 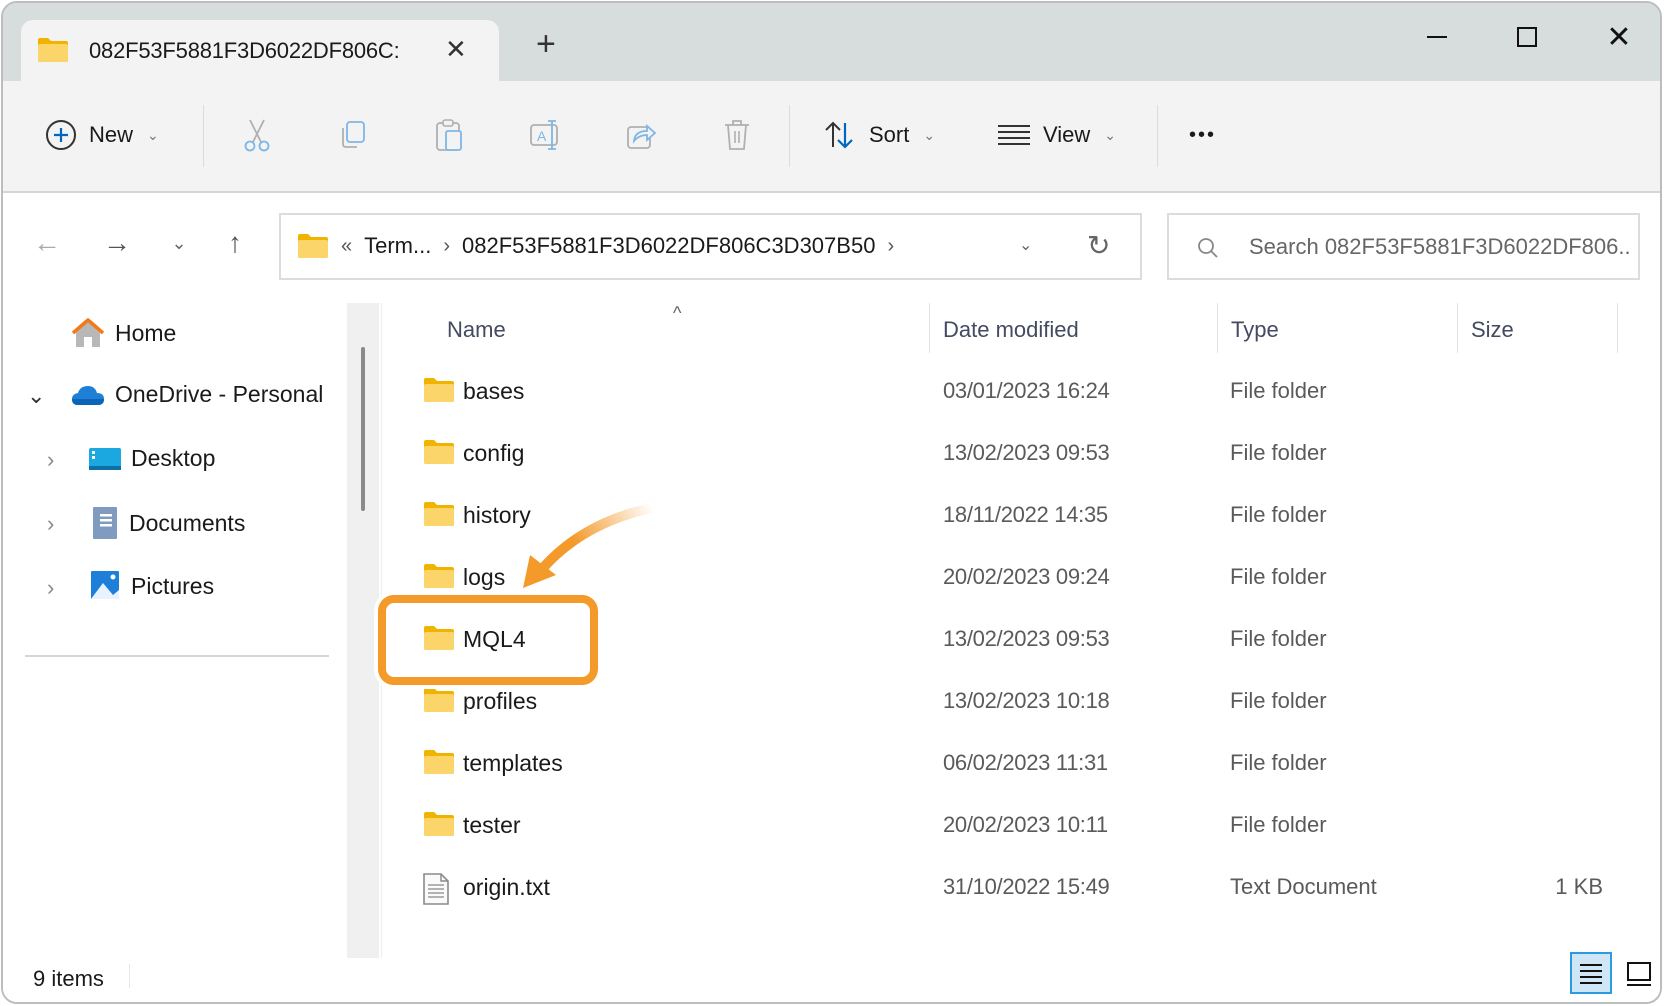 I want to click on breadcrumb-overflow: «, so click(x=346, y=246).